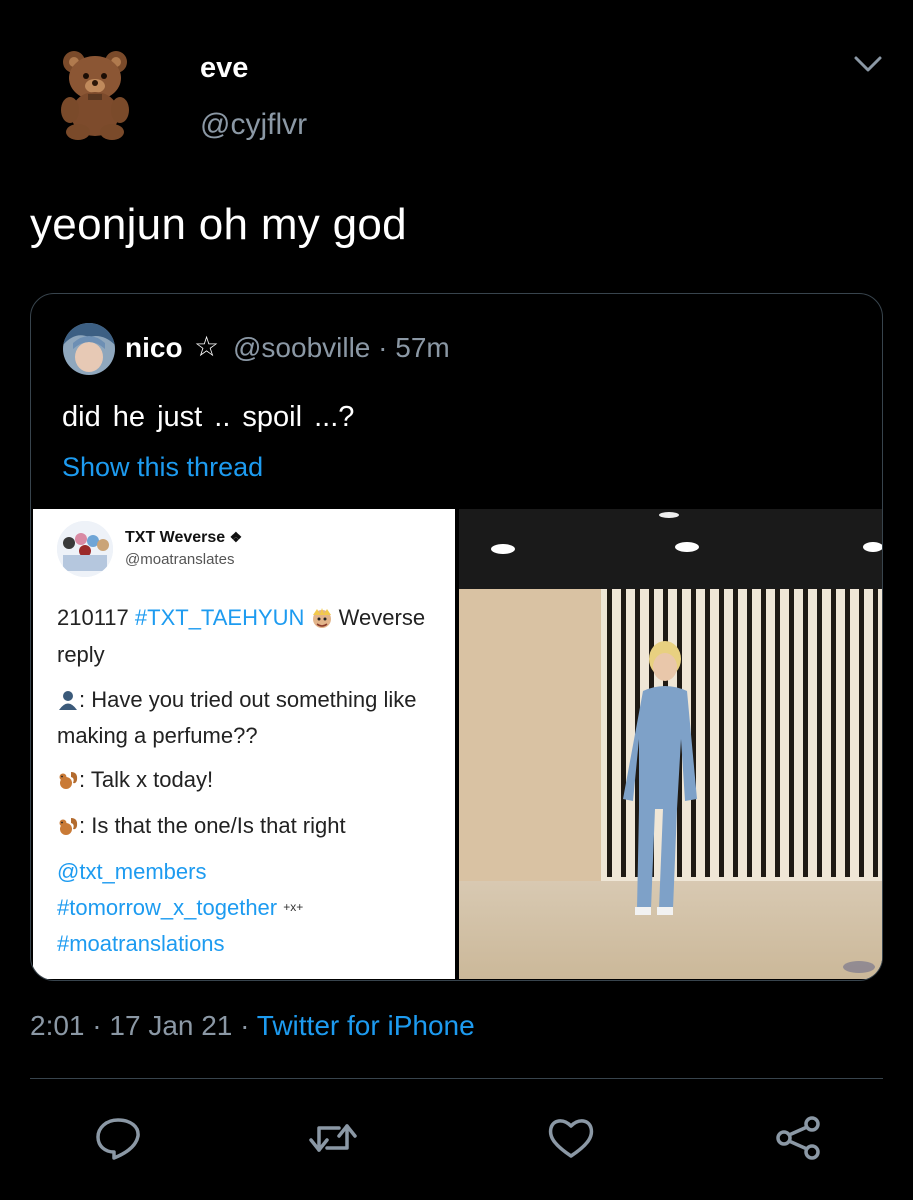 This screenshot has height=1200, width=913. What do you see at coordinates (571, 1138) in the screenshot?
I see `like-icon` at bounding box center [571, 1138].